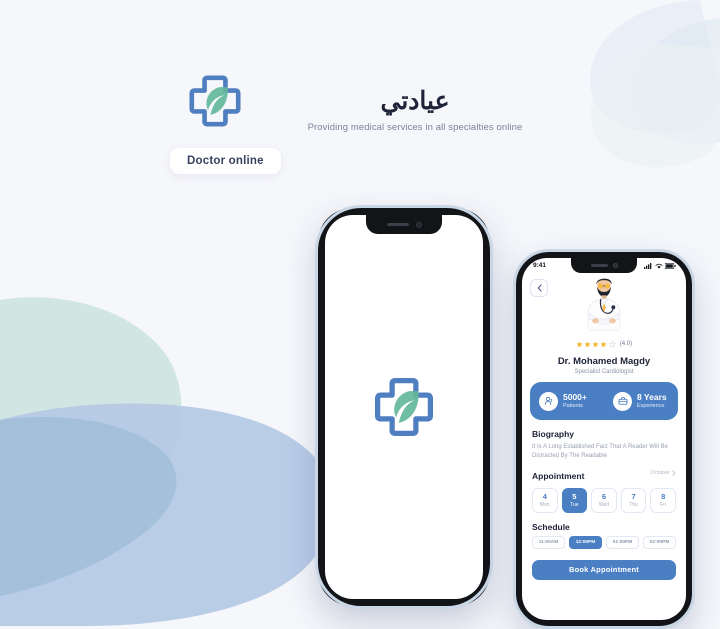  What do you see at coordinates (544, 497) in the screenshot?
I see `day-number: 4` at bounding box center [544, 497].